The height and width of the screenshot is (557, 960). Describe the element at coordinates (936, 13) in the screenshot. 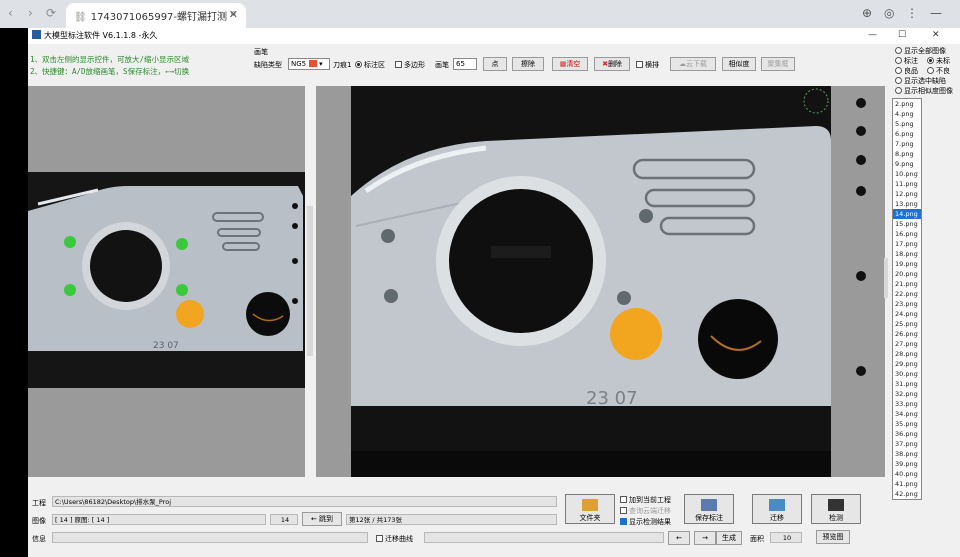

I see `minimize-icon: —` at that location.